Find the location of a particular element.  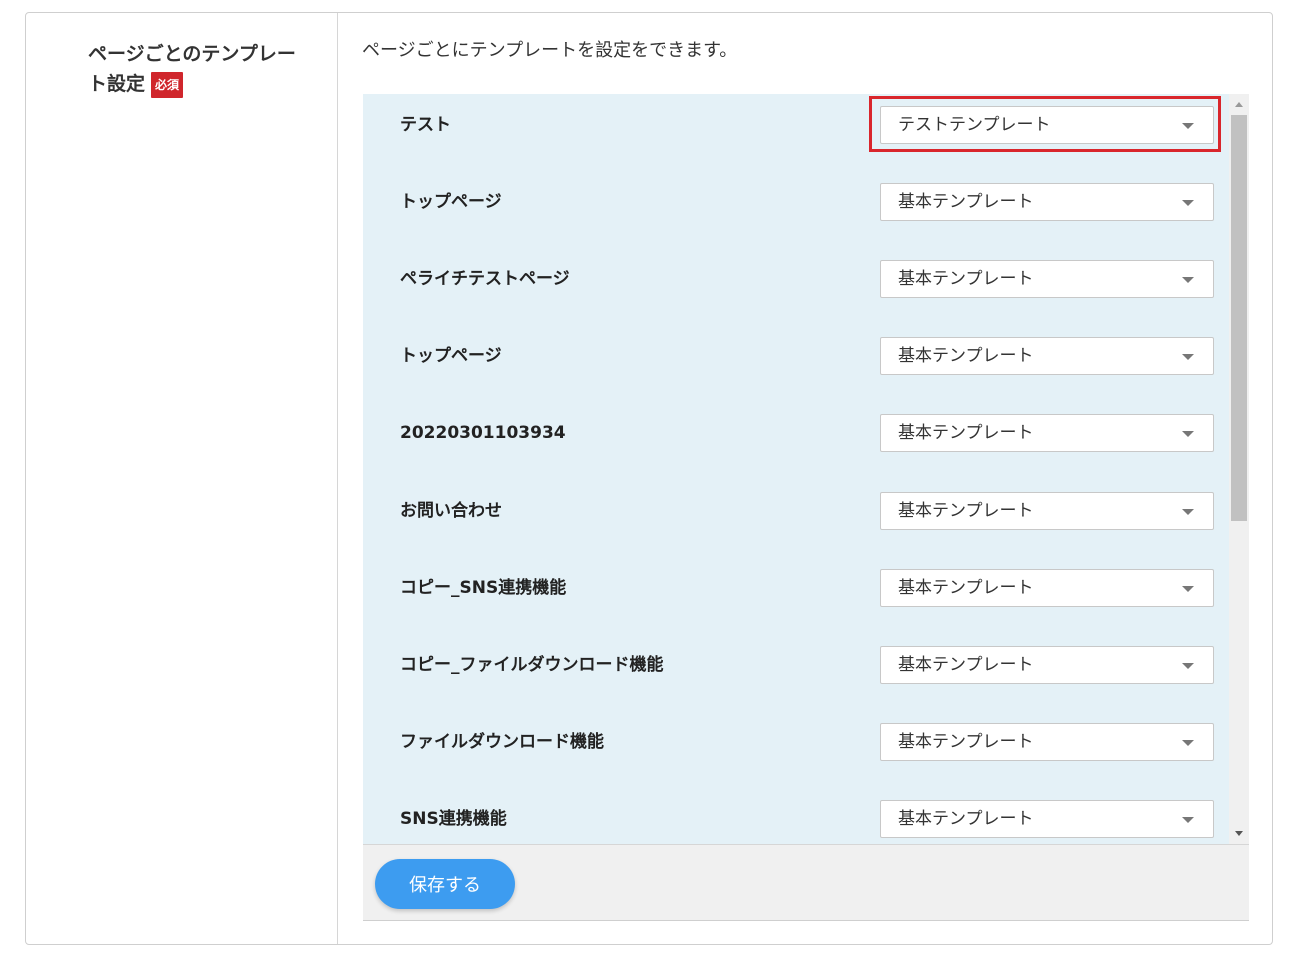

setting-description: ページごとにテンプレートを設定をできます。 is located at coordinates (550, 50).